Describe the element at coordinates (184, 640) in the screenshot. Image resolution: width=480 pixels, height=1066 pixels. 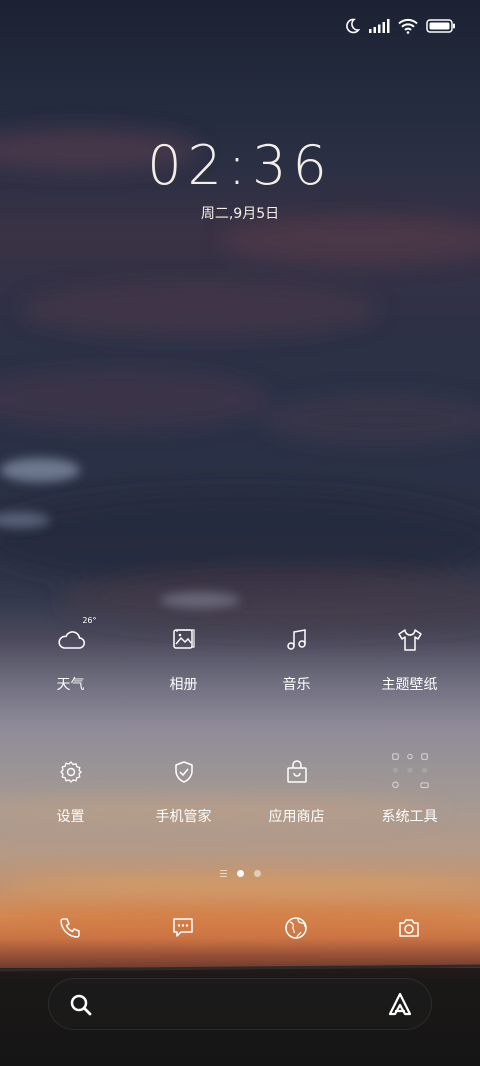
I see `gallery-icon` at that location.